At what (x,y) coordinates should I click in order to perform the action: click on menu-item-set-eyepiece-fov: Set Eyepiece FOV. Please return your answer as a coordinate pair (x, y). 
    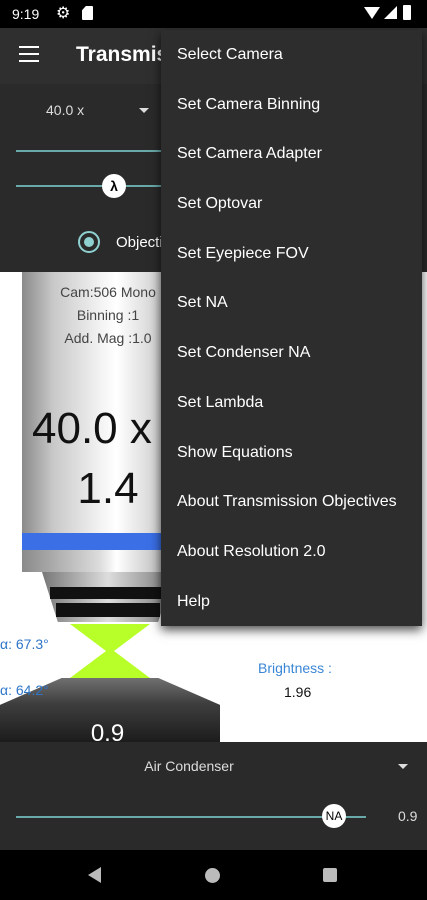
    Looking at the image, I should click on (291, 254).